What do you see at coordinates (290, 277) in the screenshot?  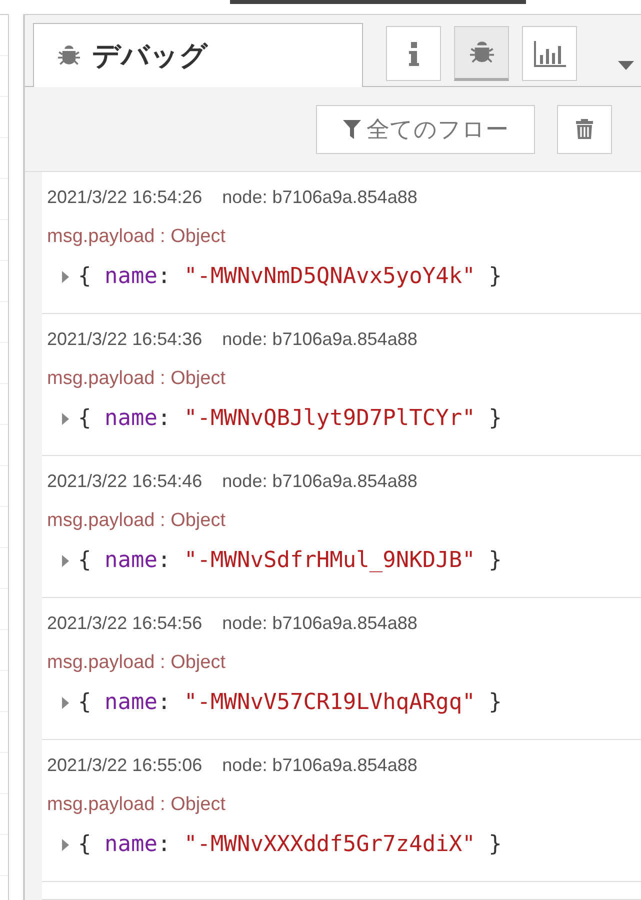 I see `payload-value: { name: "-MWNvNmD5QNAvx5yoY4k" }` at bounding box center [290, 277].